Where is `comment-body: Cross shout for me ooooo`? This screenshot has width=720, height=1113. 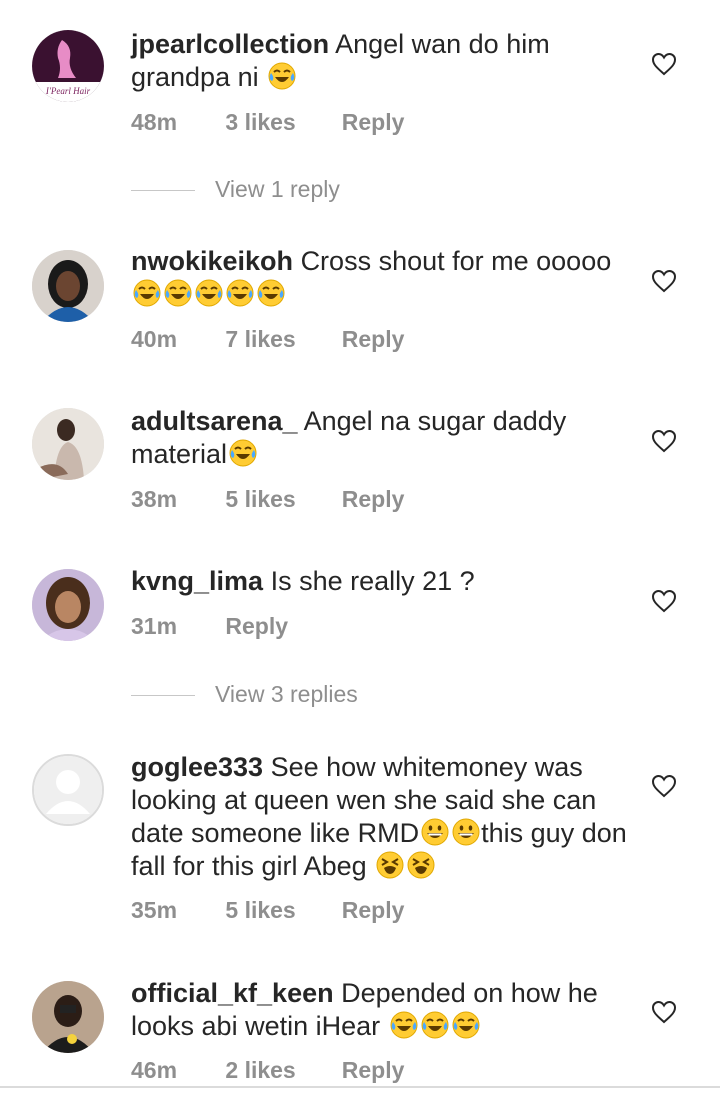
comment-body: Cross shout for me ooooo is located at coordinates (456, 261).